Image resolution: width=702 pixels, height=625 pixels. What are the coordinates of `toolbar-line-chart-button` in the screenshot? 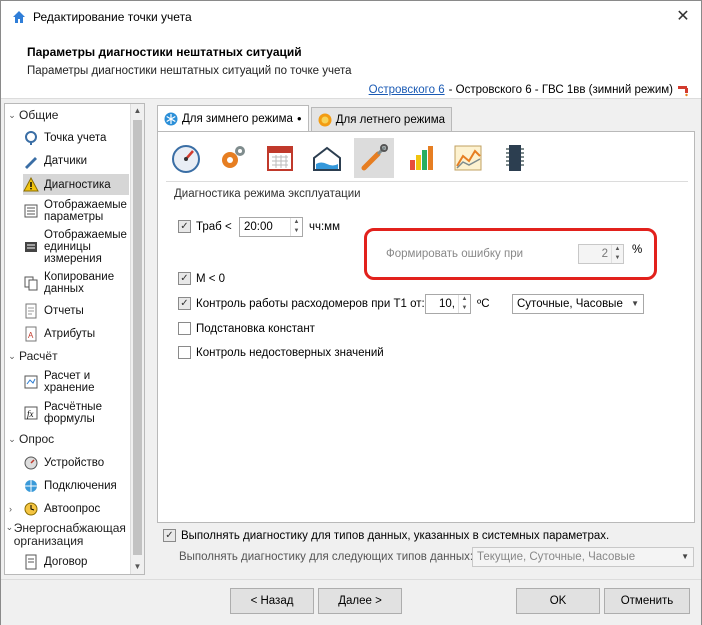 It's located at (468, 158).